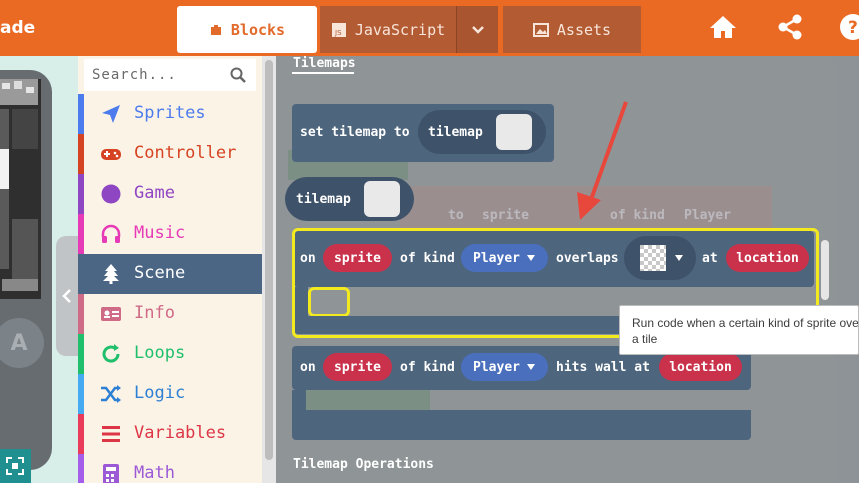 This screenshot has width=859, height=483. Describe the element at coordinates (111, 154) in the screenshot. I see `gamepad-icon` at that location.